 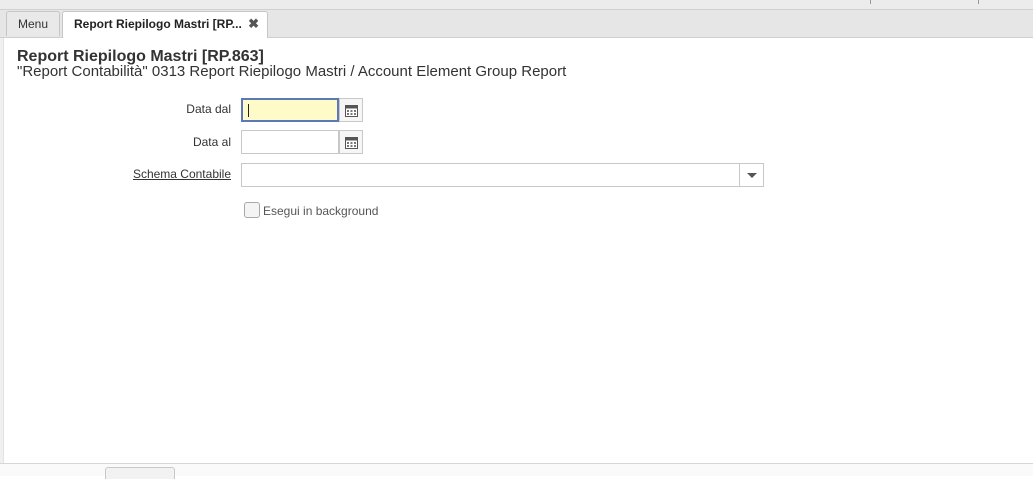 I want to click on background-checkbox-label: Esegui in background, so click(x=320, y=211).